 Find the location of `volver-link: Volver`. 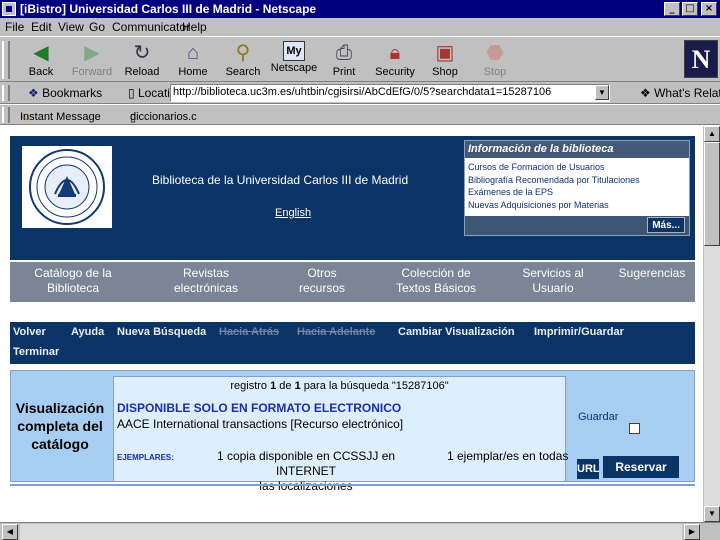

volver-link: Volver is located at coordinates (29, 332).